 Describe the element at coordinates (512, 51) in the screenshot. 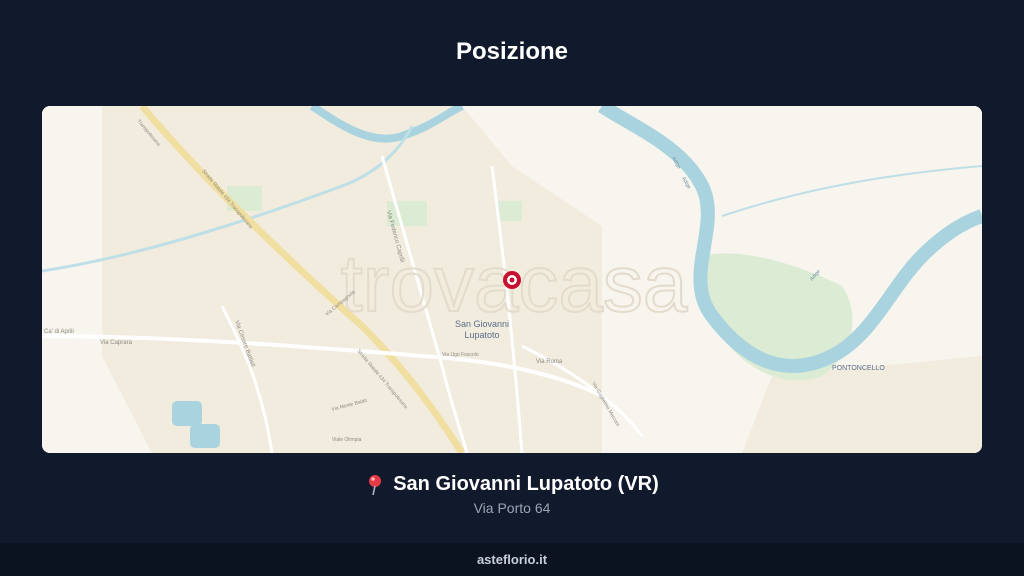

I see `page-title: Posizione` at that location.